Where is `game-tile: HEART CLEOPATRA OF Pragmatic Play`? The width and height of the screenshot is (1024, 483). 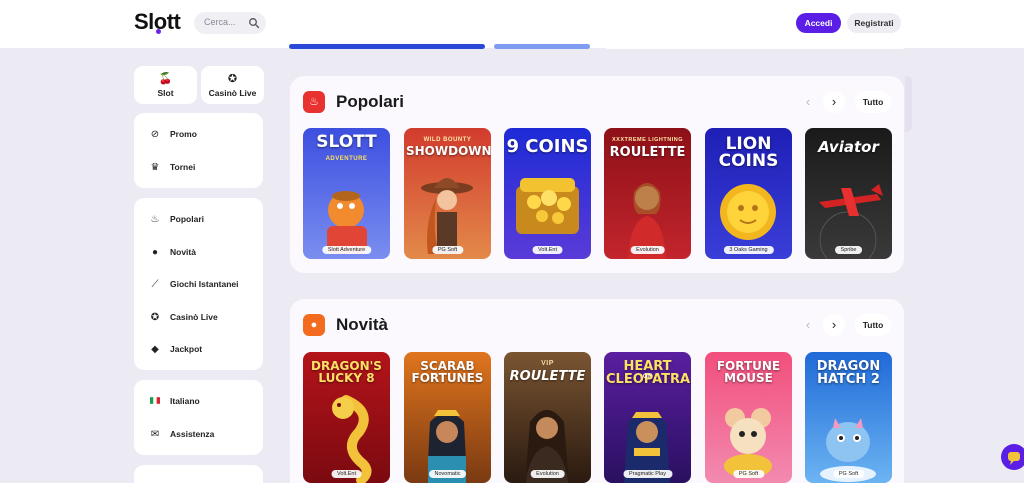
game-tile: HEART CLEOPATRA OF Pragmatic Play is located at coordinates (647, 417).